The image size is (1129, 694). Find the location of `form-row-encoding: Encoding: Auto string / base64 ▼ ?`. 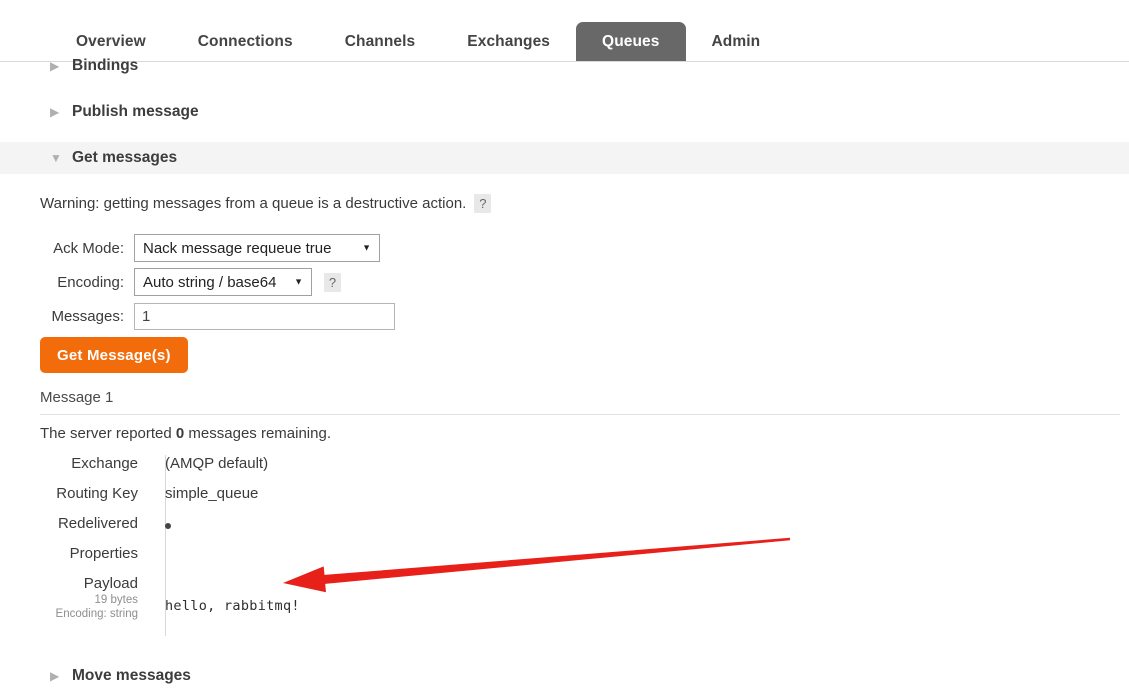

form-row-encoding: Encoding: Auto string / base64 ▼ ? is located at coordinates (320, 282).